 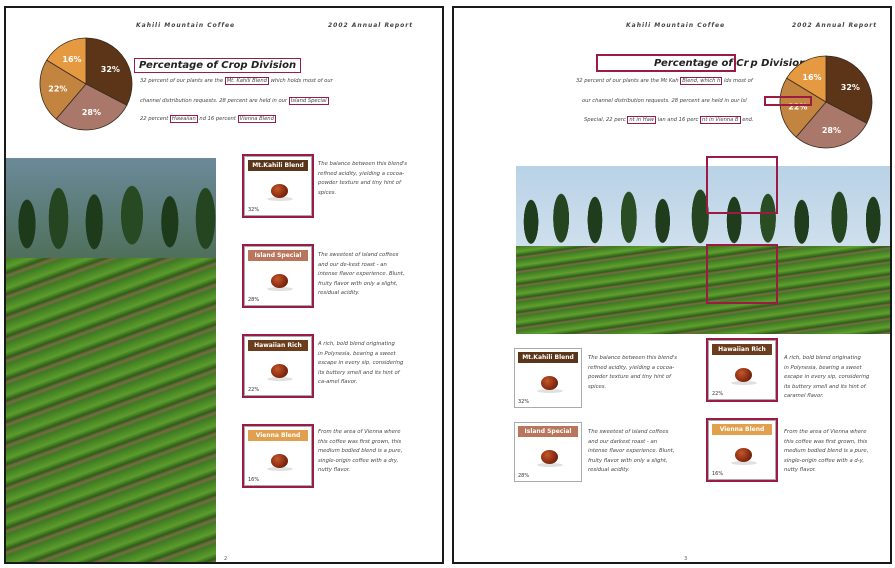 What do you see at coordinates (720, 120) in the screenshot?
I see `highlight-vienna: nt in Vienna B` at bounding box center [720, 120].